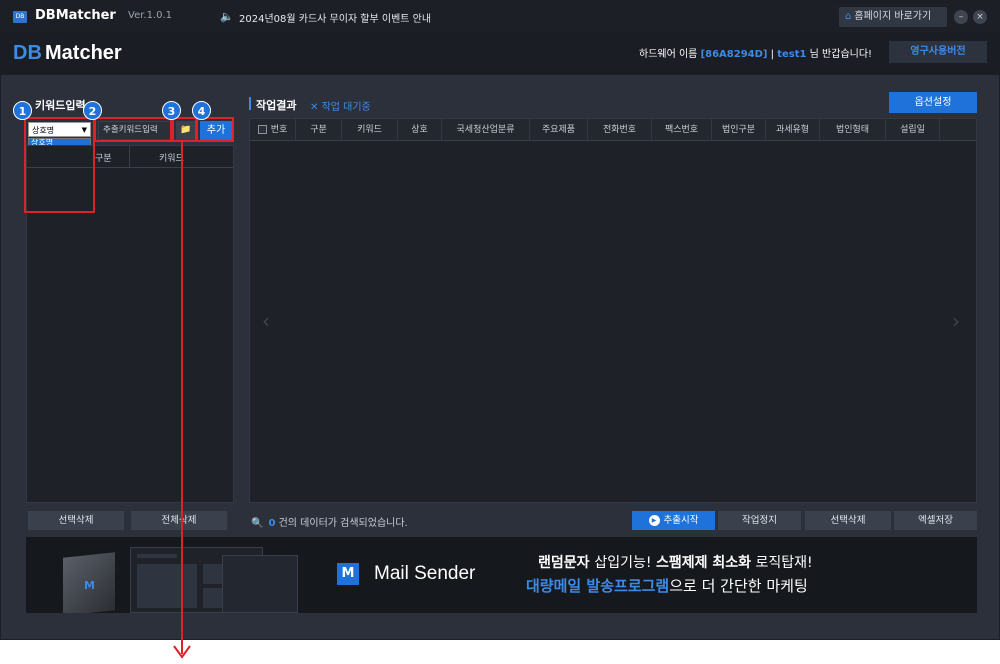 Image resolution: width=1000 pixels, height=664 pixels. I want to click on app-name: DBMatcher, so click(75, 15).